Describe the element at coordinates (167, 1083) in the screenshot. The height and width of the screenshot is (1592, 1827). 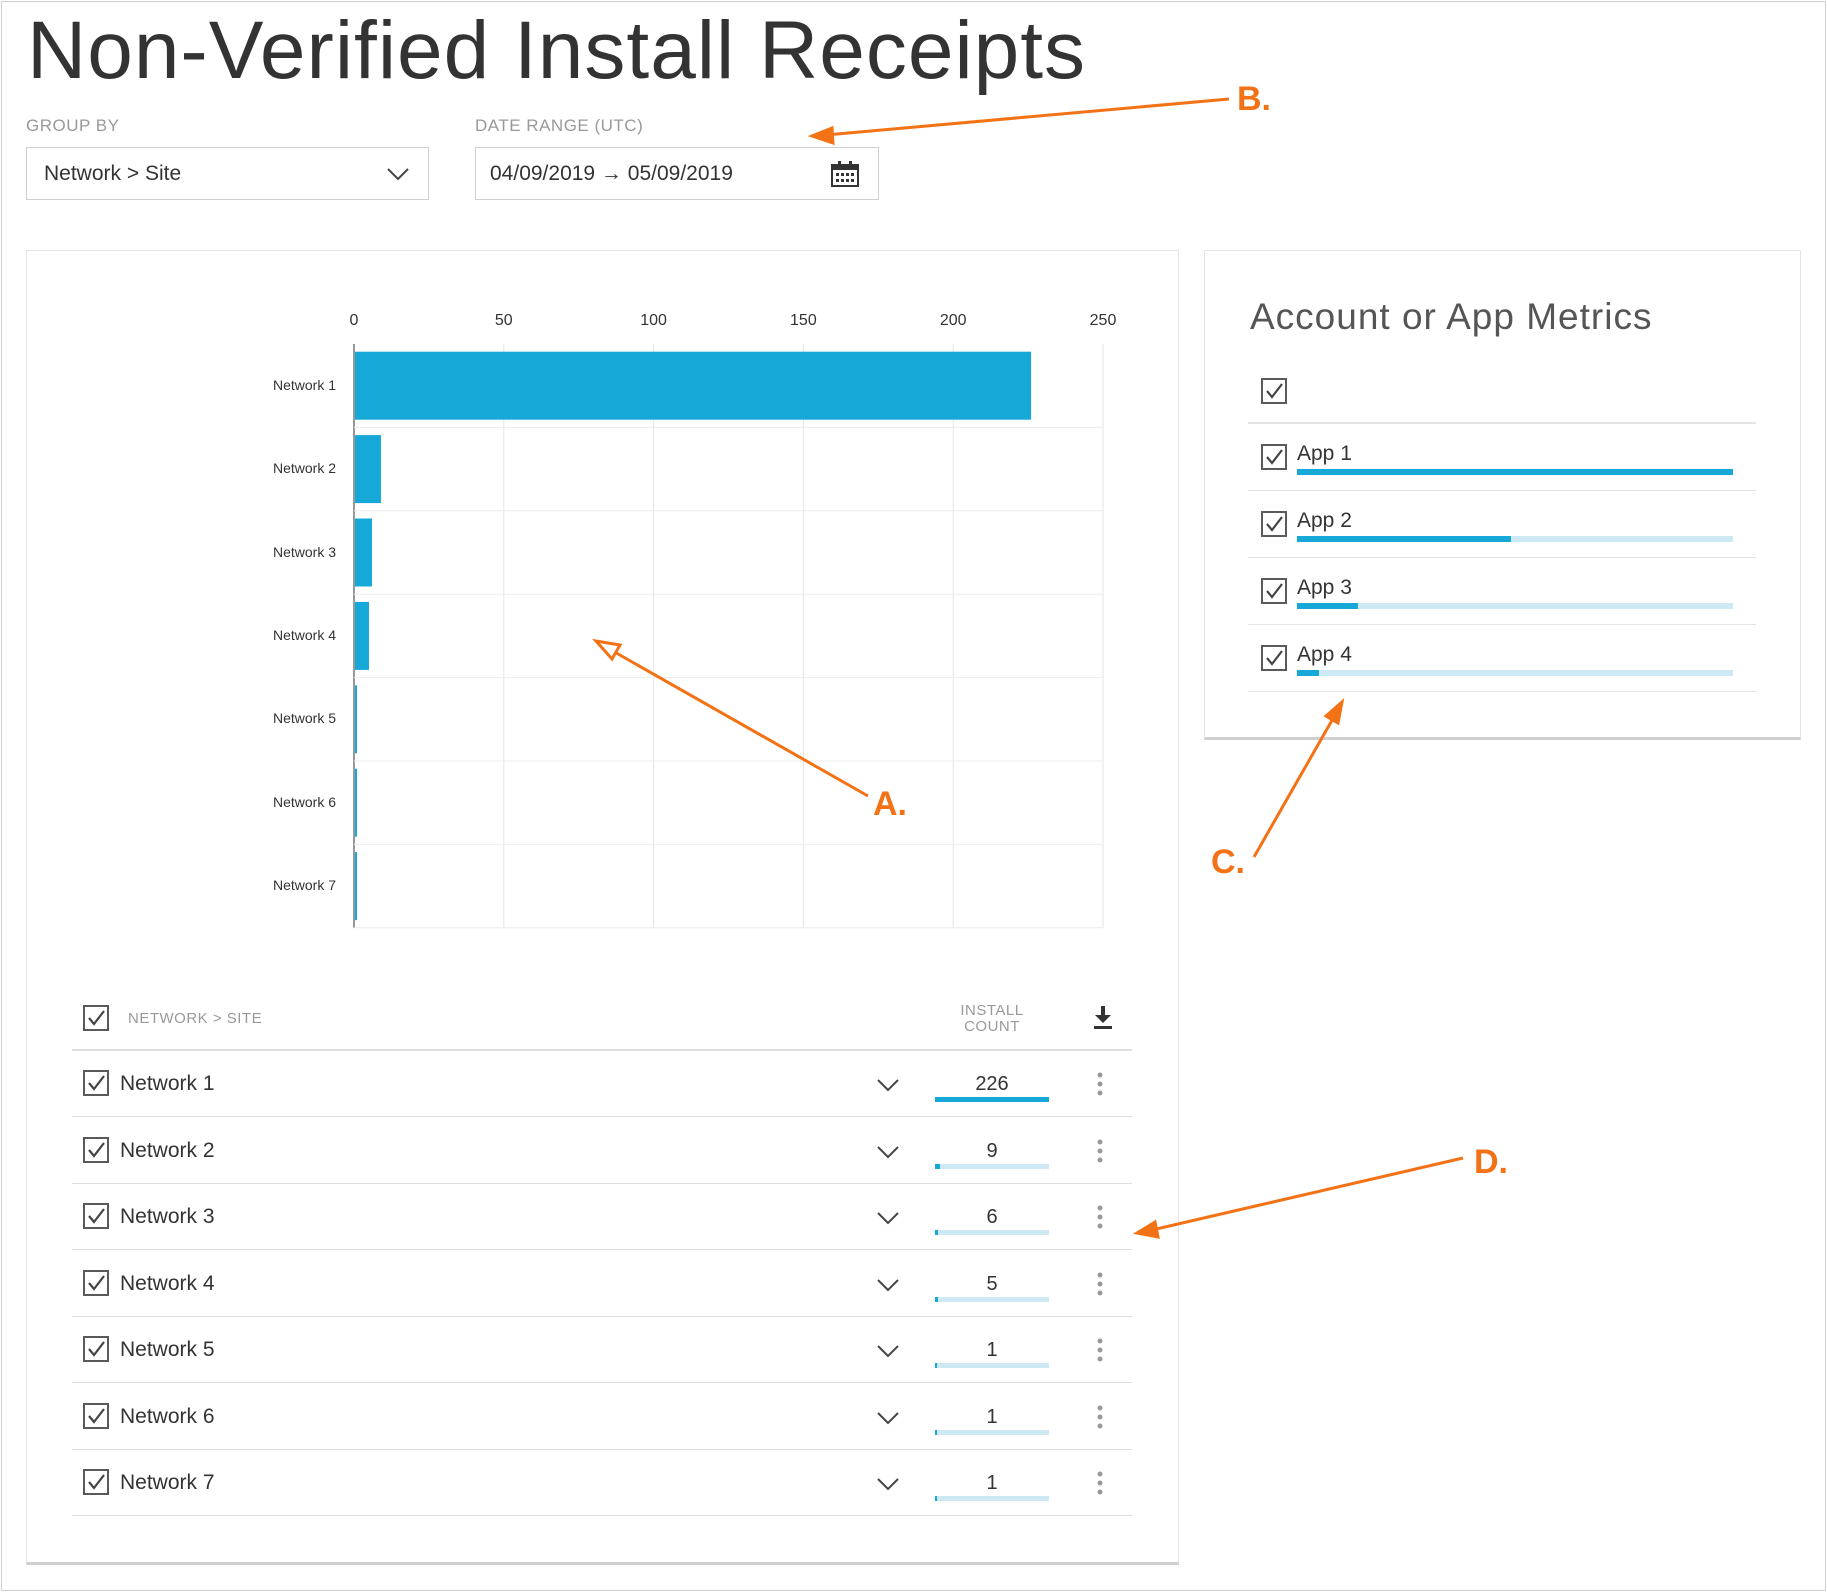
I see `row-network-name: Network 1` at that location.